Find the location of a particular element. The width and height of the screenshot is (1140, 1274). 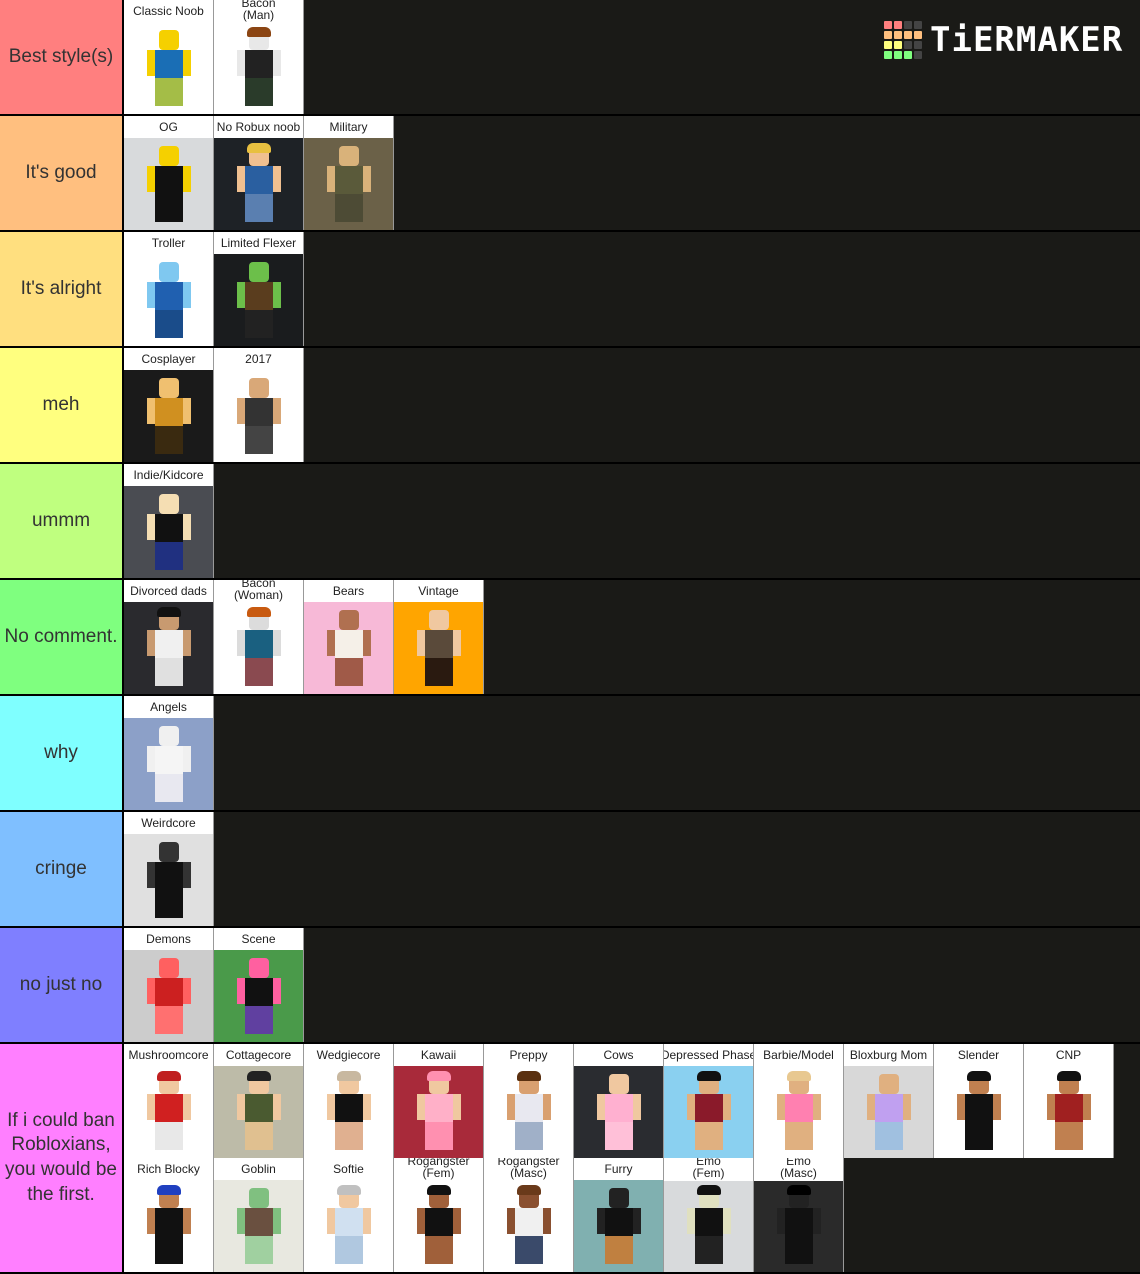

avatar-head is located at coordinates (618, 1084).